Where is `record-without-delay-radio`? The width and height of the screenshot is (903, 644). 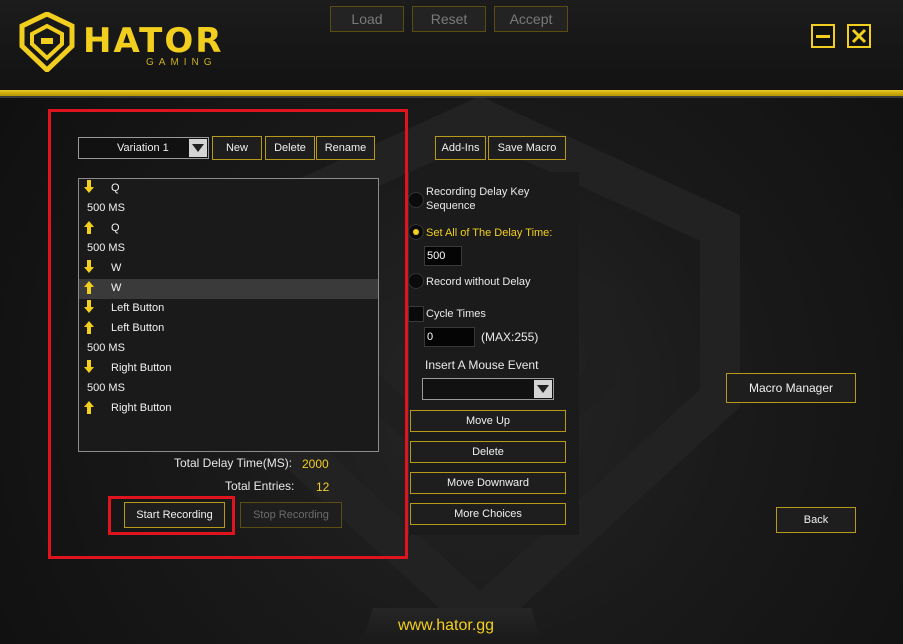 record-without-delay-radio is located at coordinates (416, 281).